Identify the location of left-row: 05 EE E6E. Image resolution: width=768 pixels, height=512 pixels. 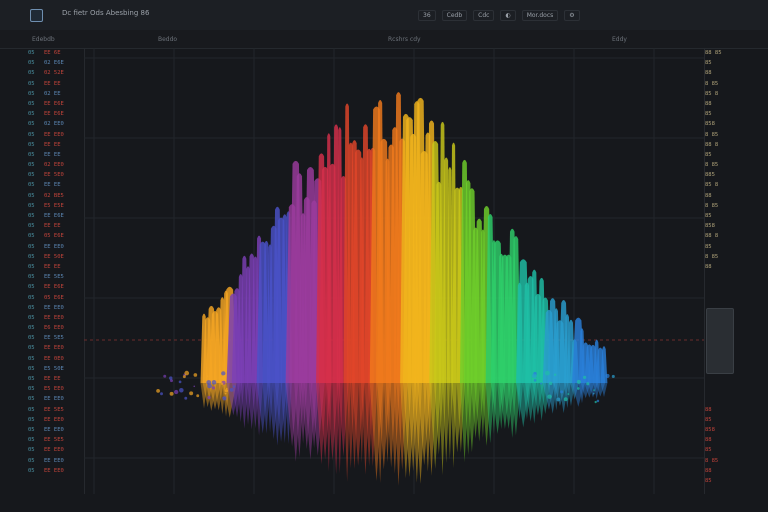
(56, 114).